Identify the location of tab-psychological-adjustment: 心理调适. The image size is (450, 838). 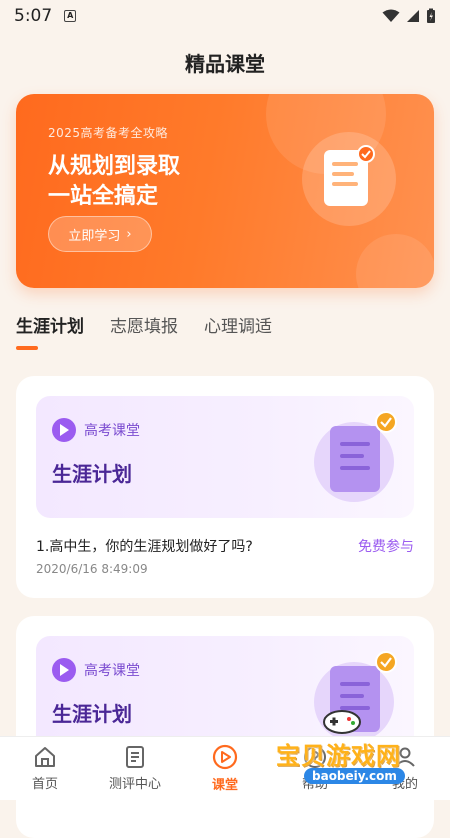
(238, 324).